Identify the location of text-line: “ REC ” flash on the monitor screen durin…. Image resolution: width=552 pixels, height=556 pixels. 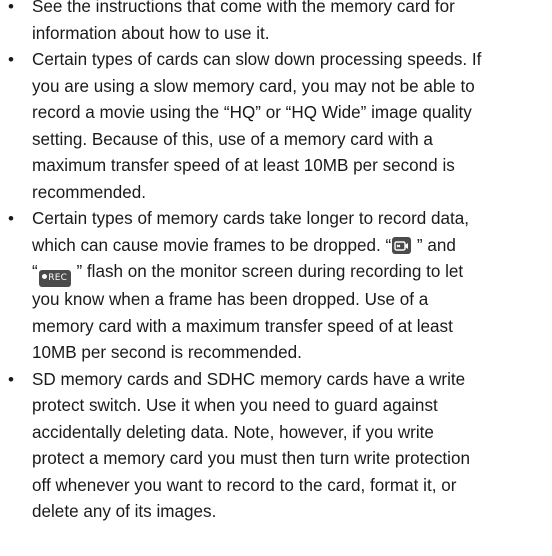
(292, 273).